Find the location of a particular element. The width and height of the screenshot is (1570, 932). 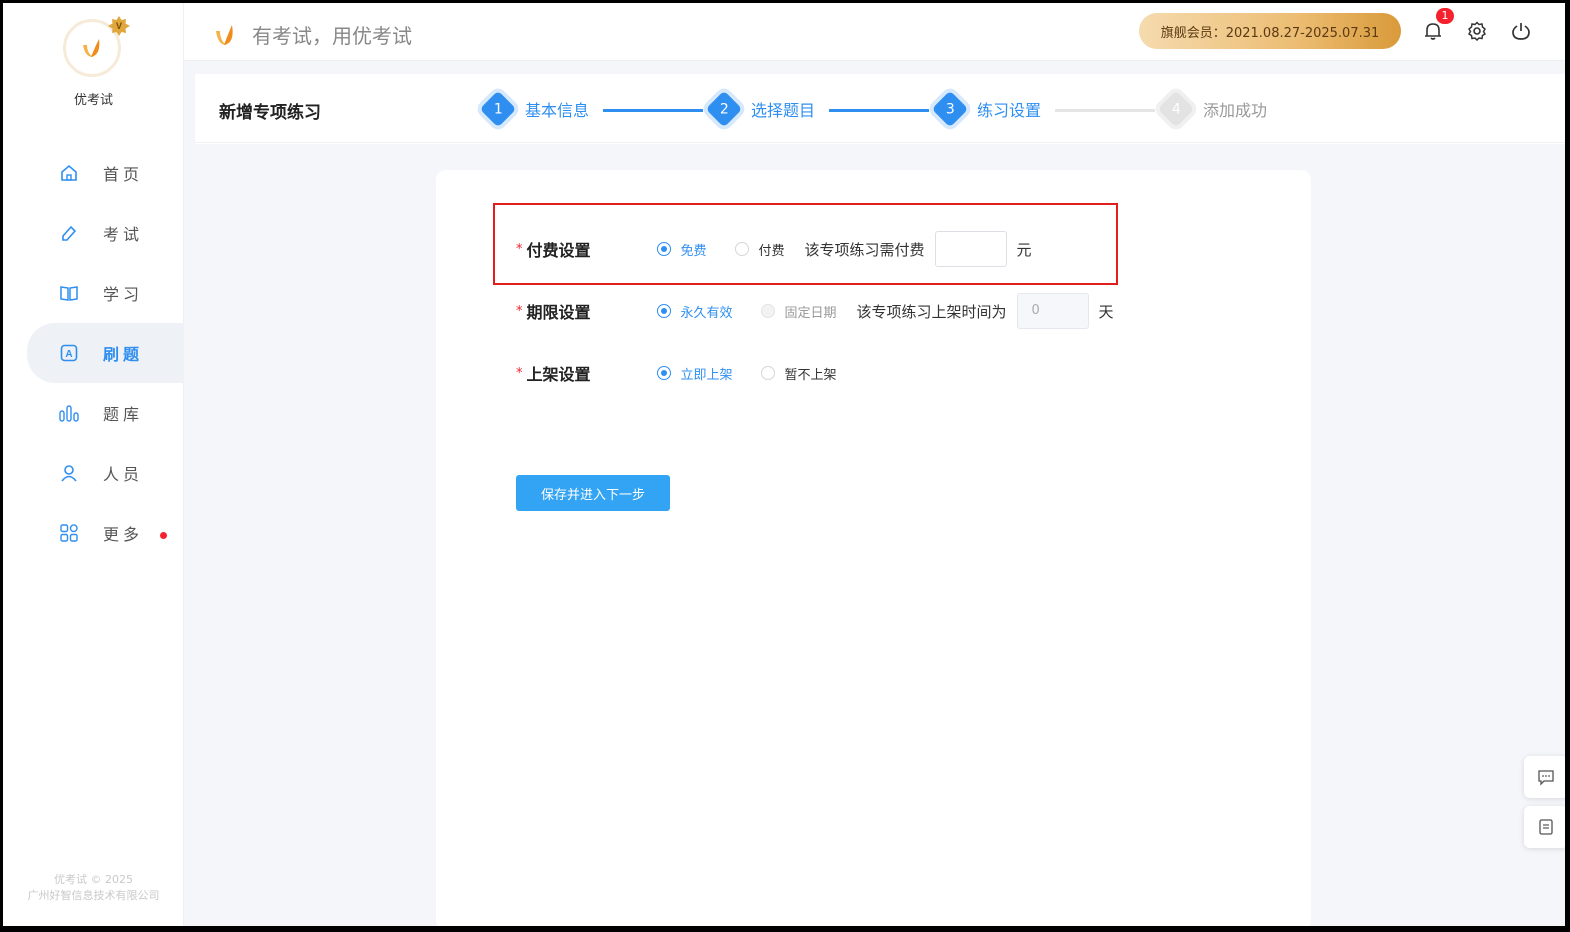

header-slogan: 有考试，用优考试 is located at coordinates (332, 36).